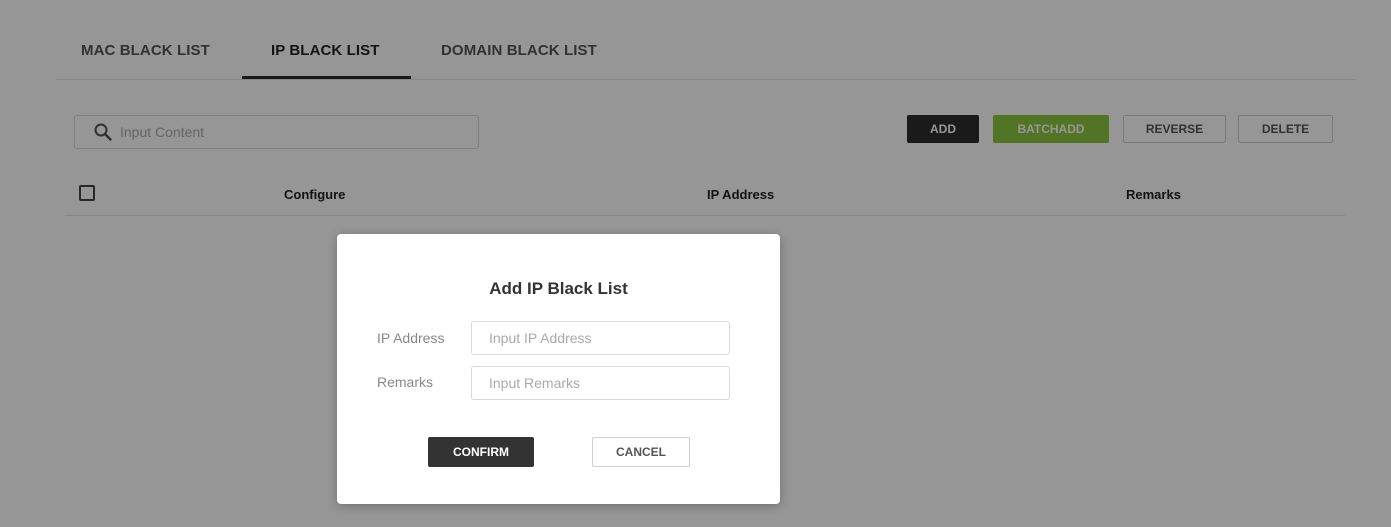  I want to click on confirm-button: CONFIRM, so click(481, 452).